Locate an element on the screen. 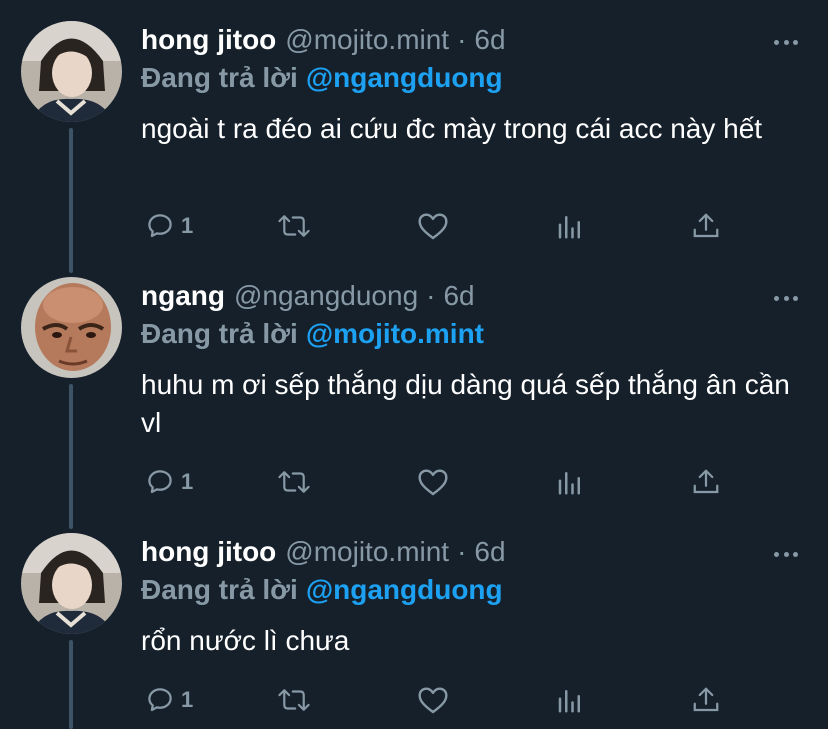 The image size is (828, 729). replying-to: Đang trả lời @mojito.mint is located at coordinates (312, 334).